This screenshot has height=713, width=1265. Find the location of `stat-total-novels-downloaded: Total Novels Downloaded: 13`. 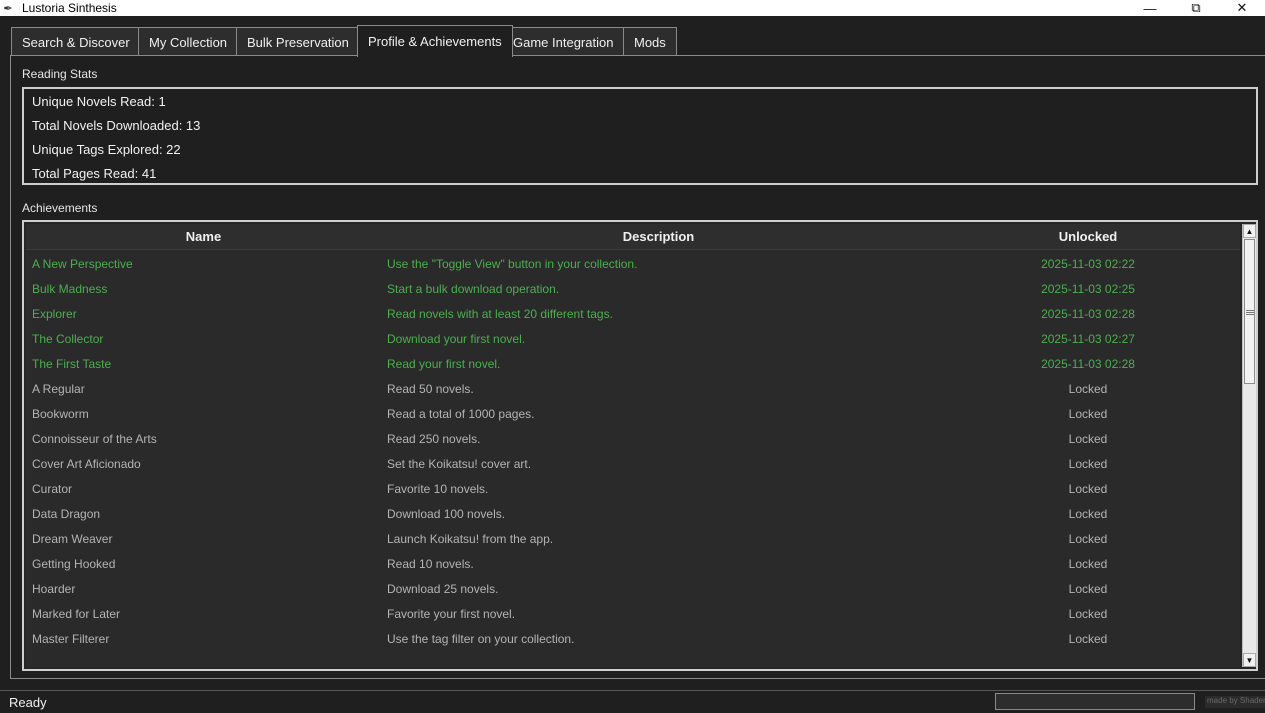

stat-total-novels-downloaded: Total Novels Downloaded: 13 is located at coordinates (116, 125).